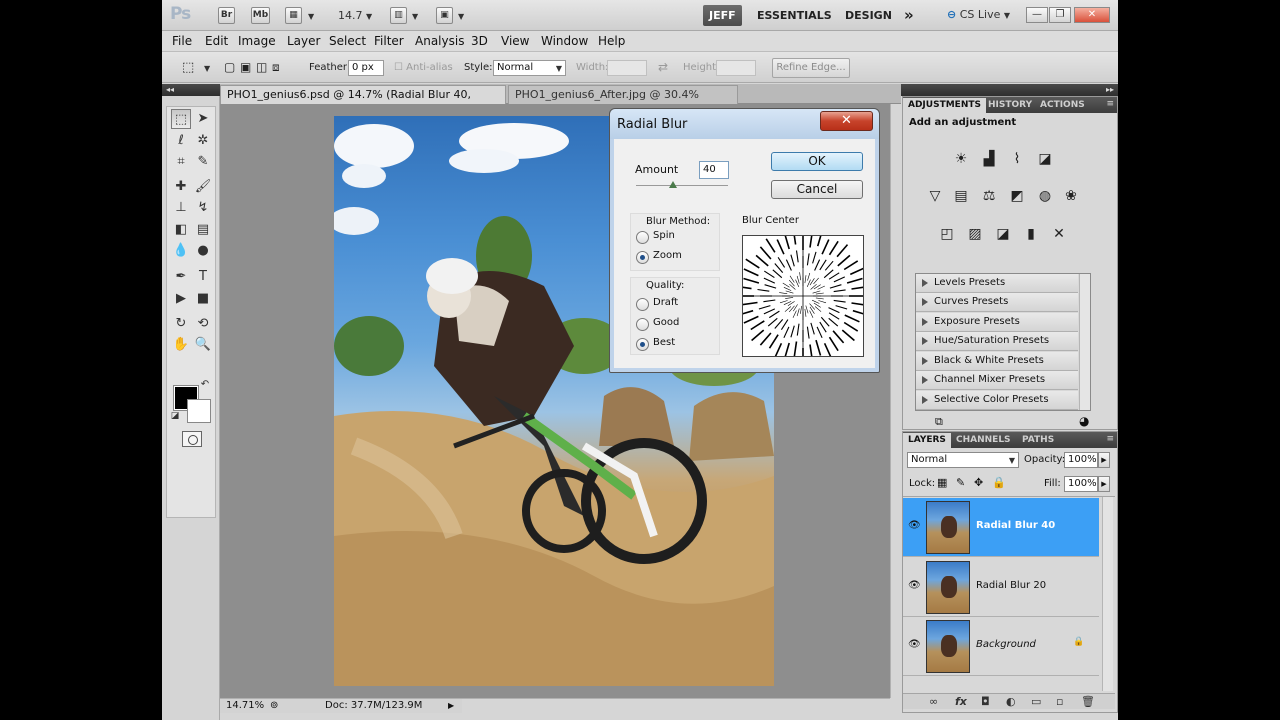  I want to click on curves-icon: ⌇, so click(1017, 159).